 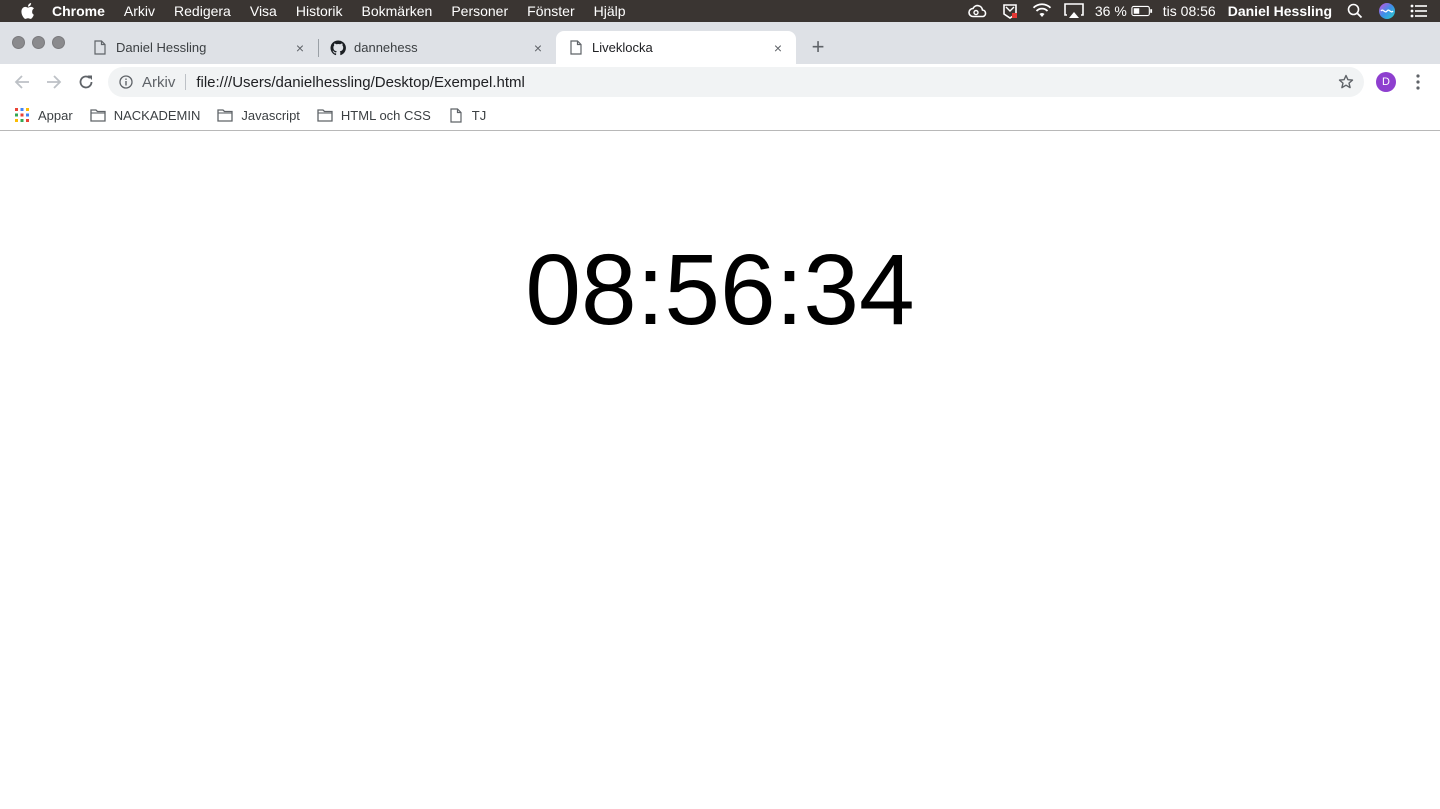 I want to click on creative-cloud-icon, so click(x=978, y=11).